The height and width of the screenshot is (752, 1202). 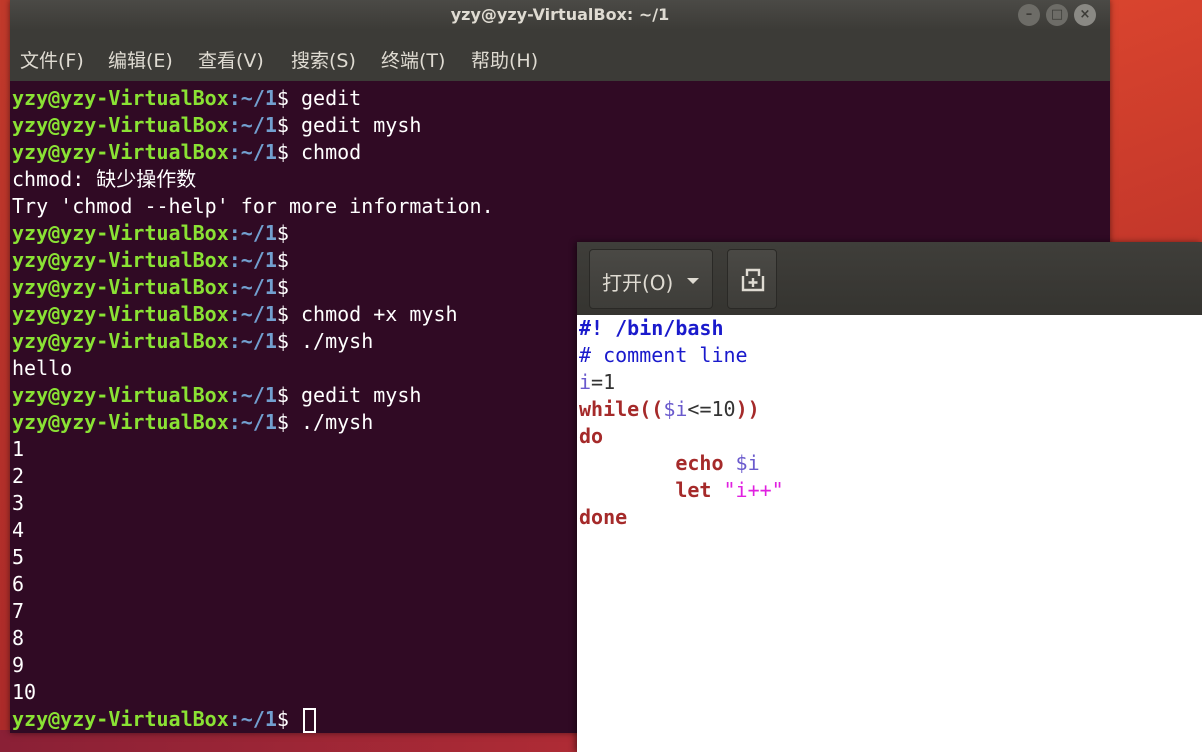 What do you see at coordinates (1029, 15) in the screenshot?
I see `minimize-button: –` at bounding box center [1029, 15].